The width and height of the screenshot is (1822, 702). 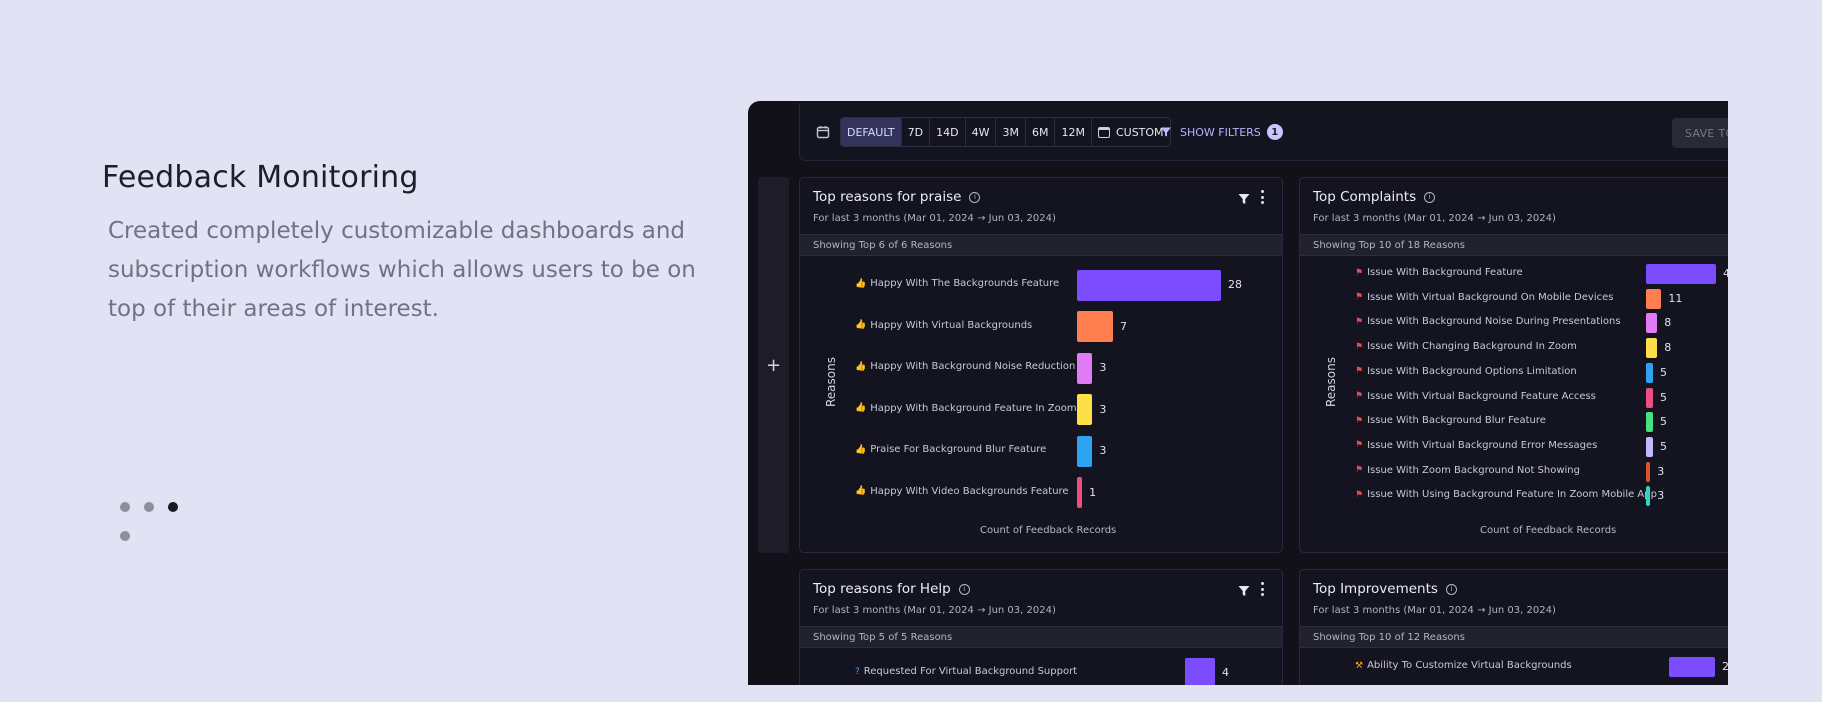 What do you see at coordinates (1375, 589) in the screenshot?
I see `card-title-text: Top Improvements` at bounding box center [1375, 589].